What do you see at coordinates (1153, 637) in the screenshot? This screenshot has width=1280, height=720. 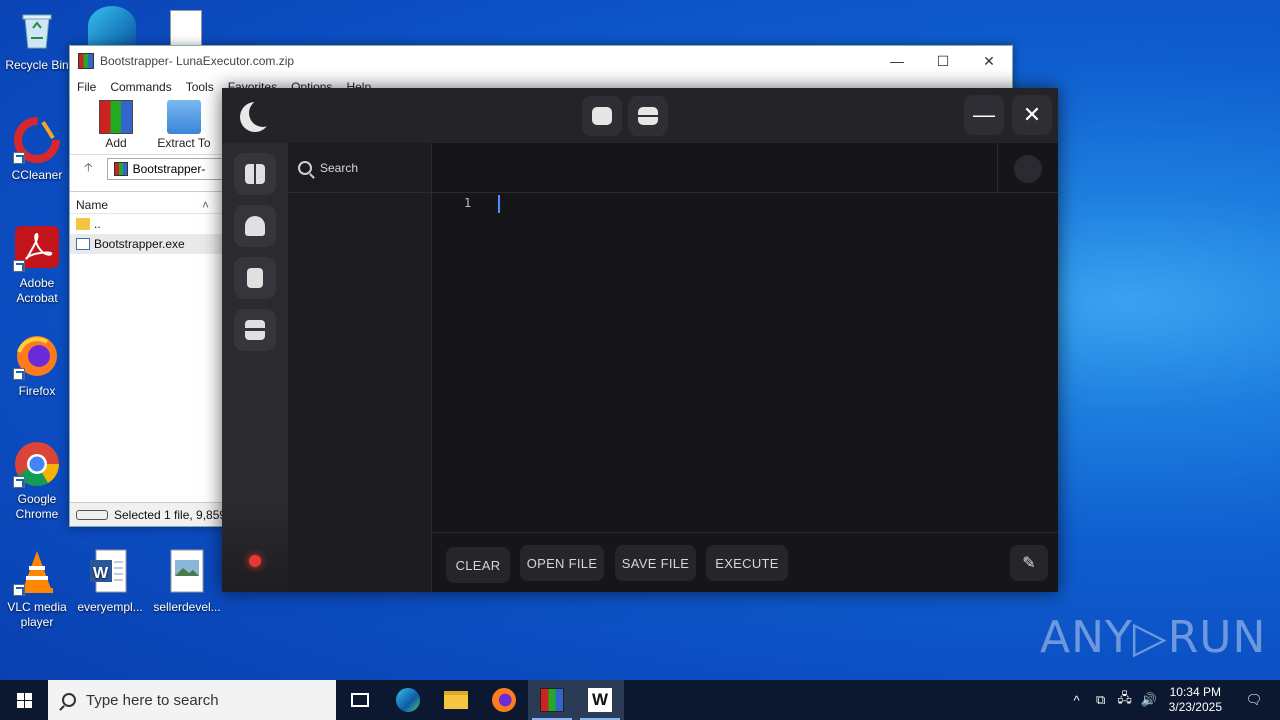 I see `anyrun-watermark: ANY▷RUN` at bounding box center [1153, 637].